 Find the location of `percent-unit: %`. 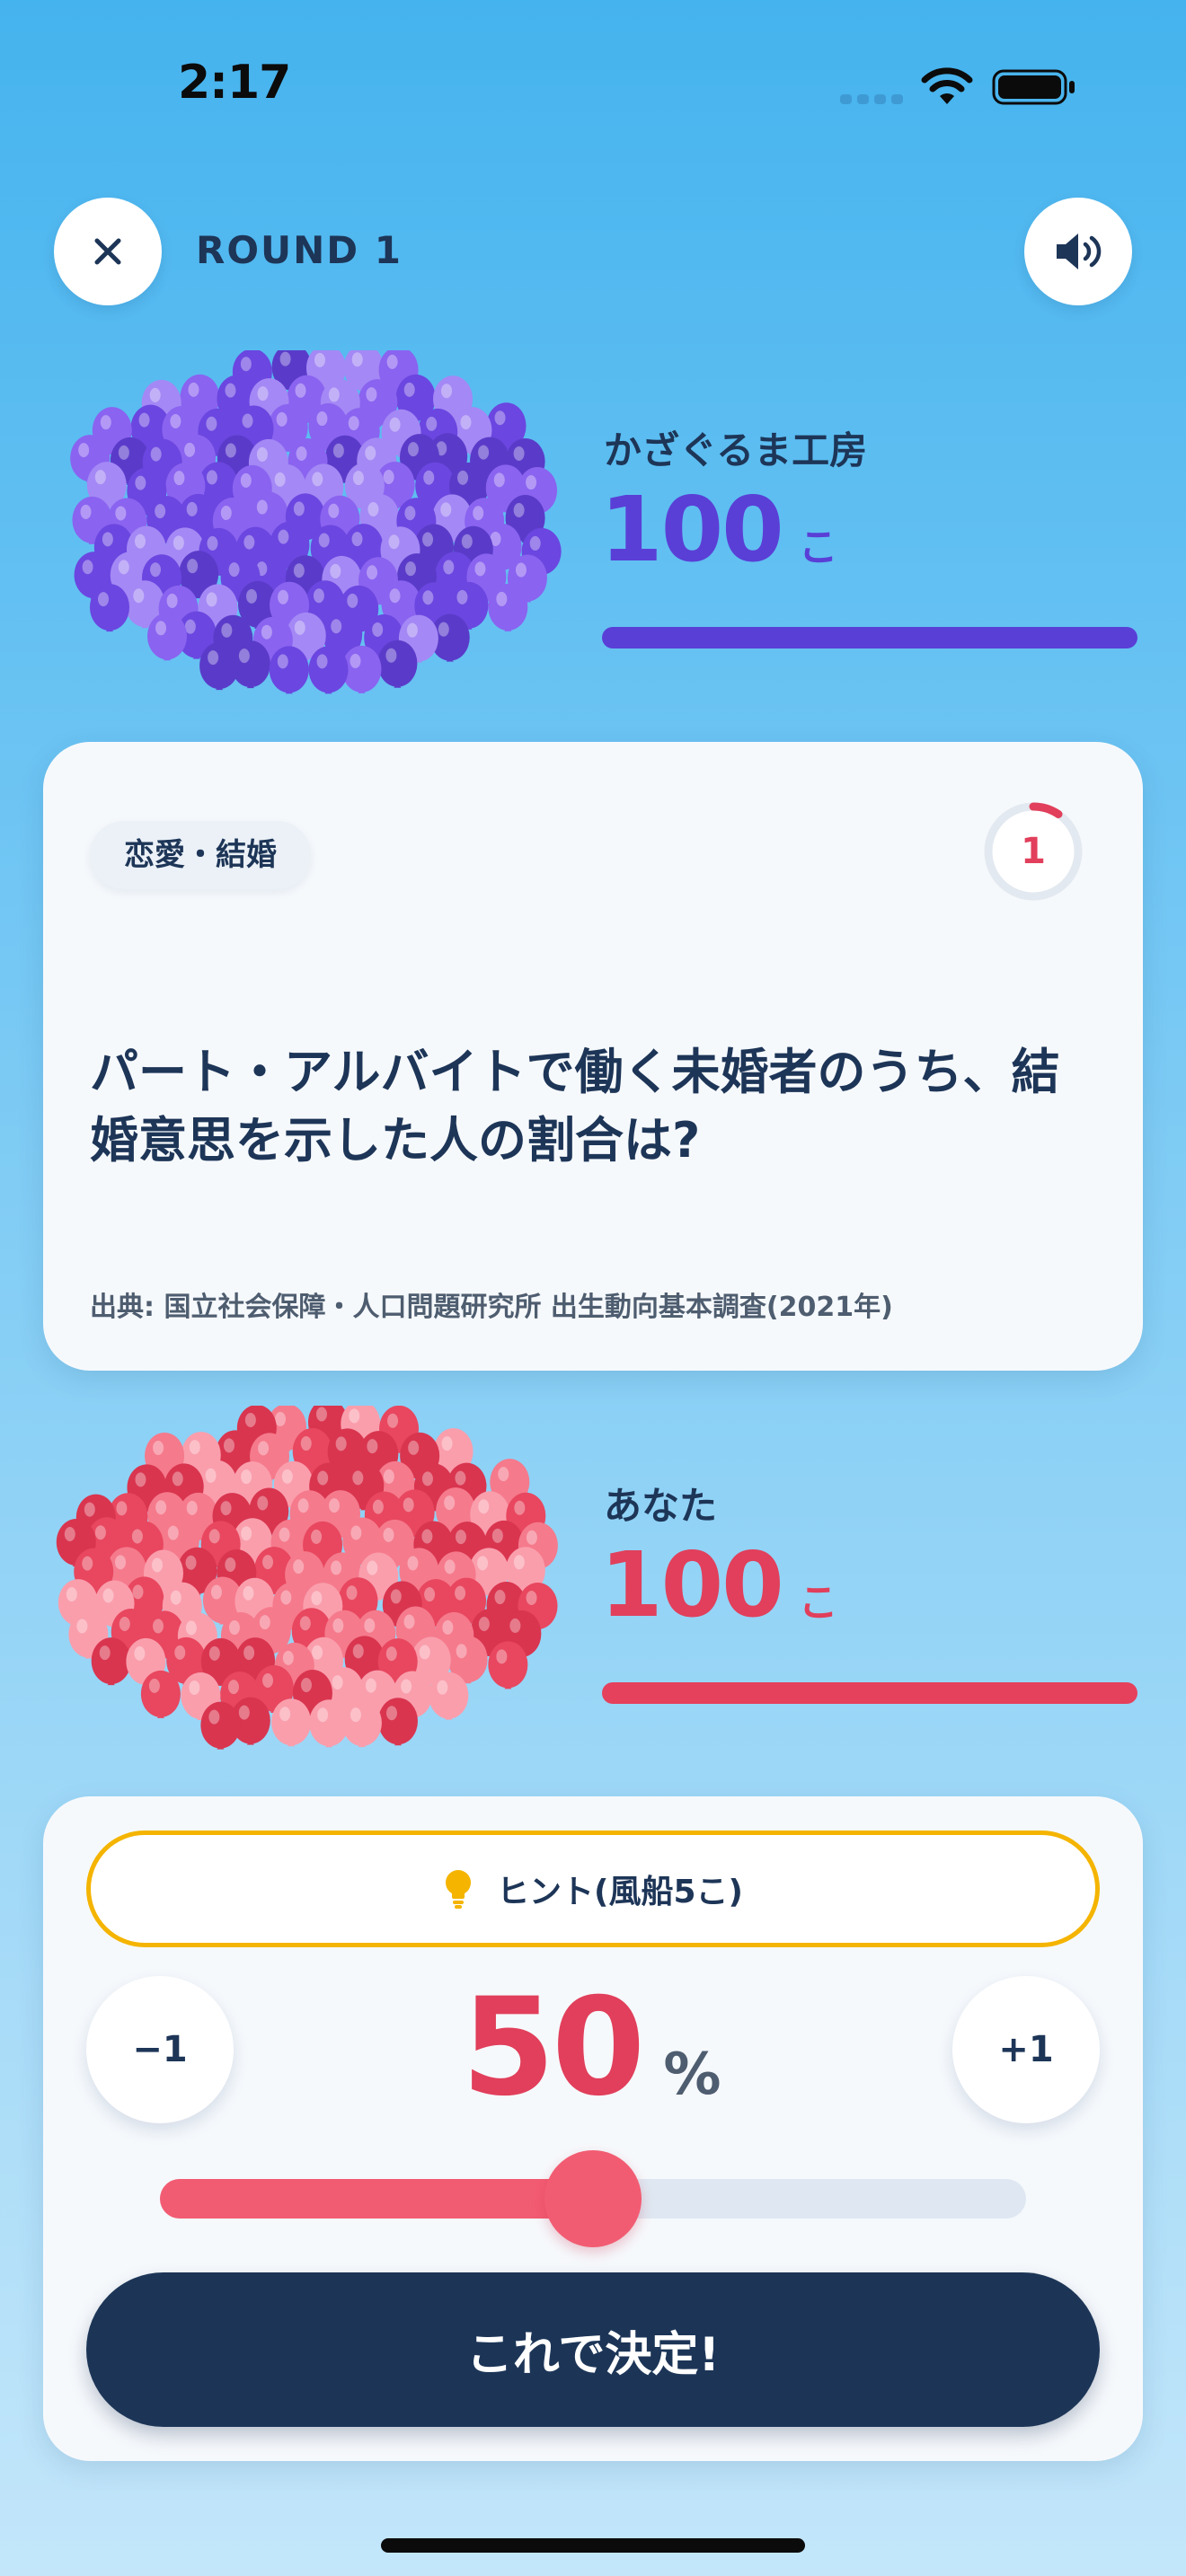

percent-unit: % is located at coordinates (692, 2075).